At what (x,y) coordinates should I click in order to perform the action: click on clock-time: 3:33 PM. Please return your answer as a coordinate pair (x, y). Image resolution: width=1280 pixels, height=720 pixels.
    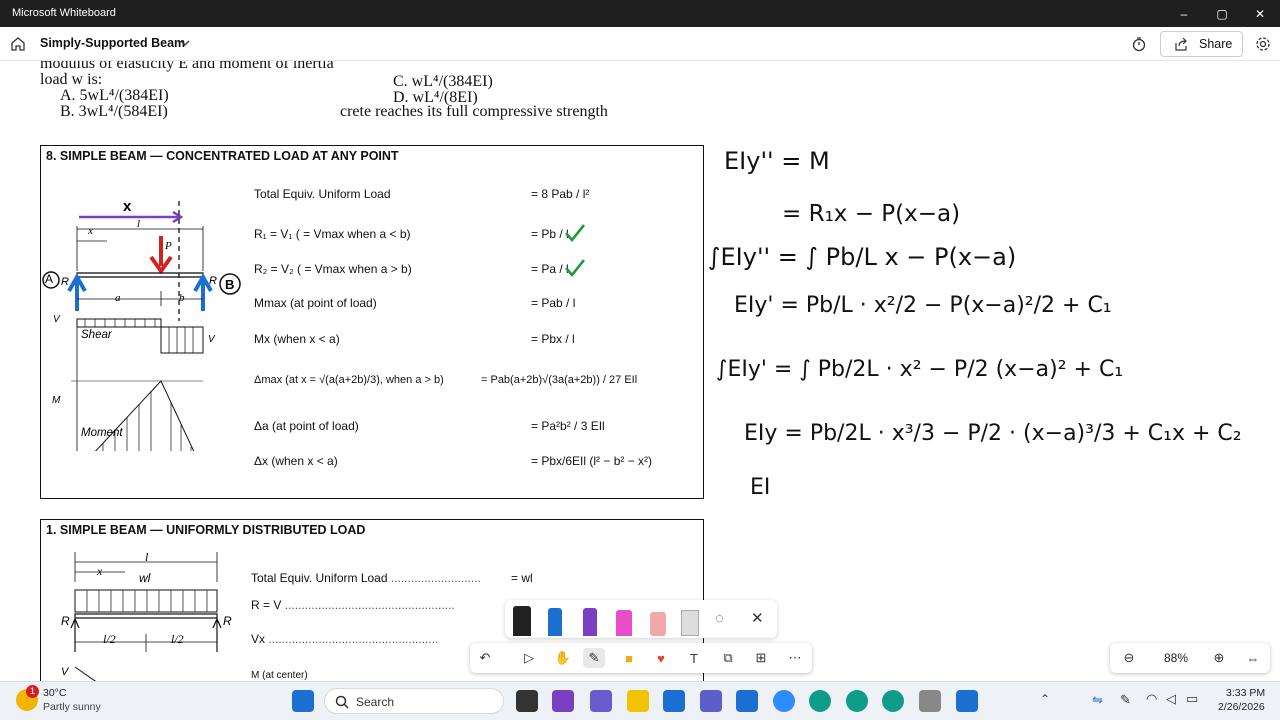
    Looking at the image, I should click on (1245, 693).